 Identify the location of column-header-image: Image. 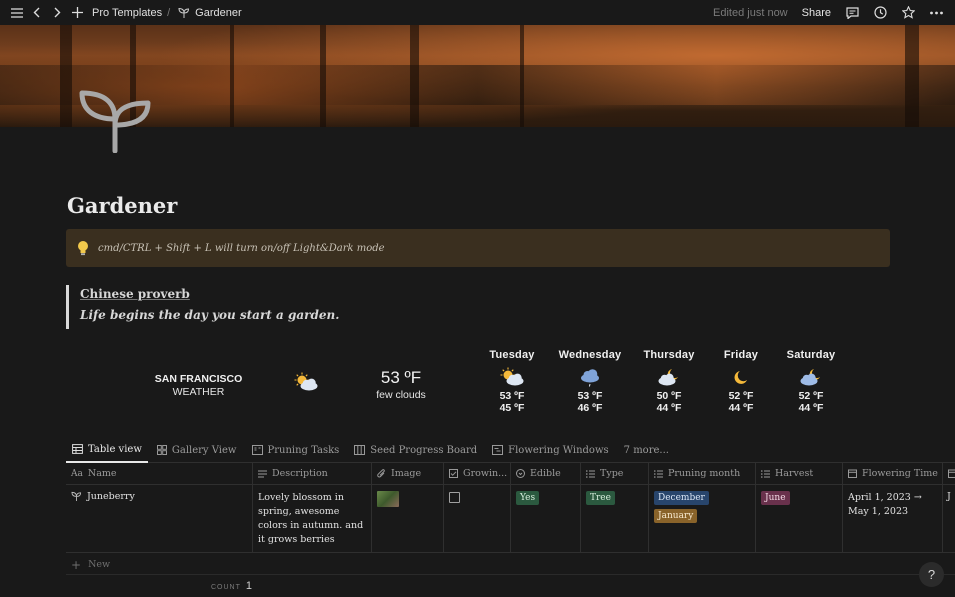
(408, 473).